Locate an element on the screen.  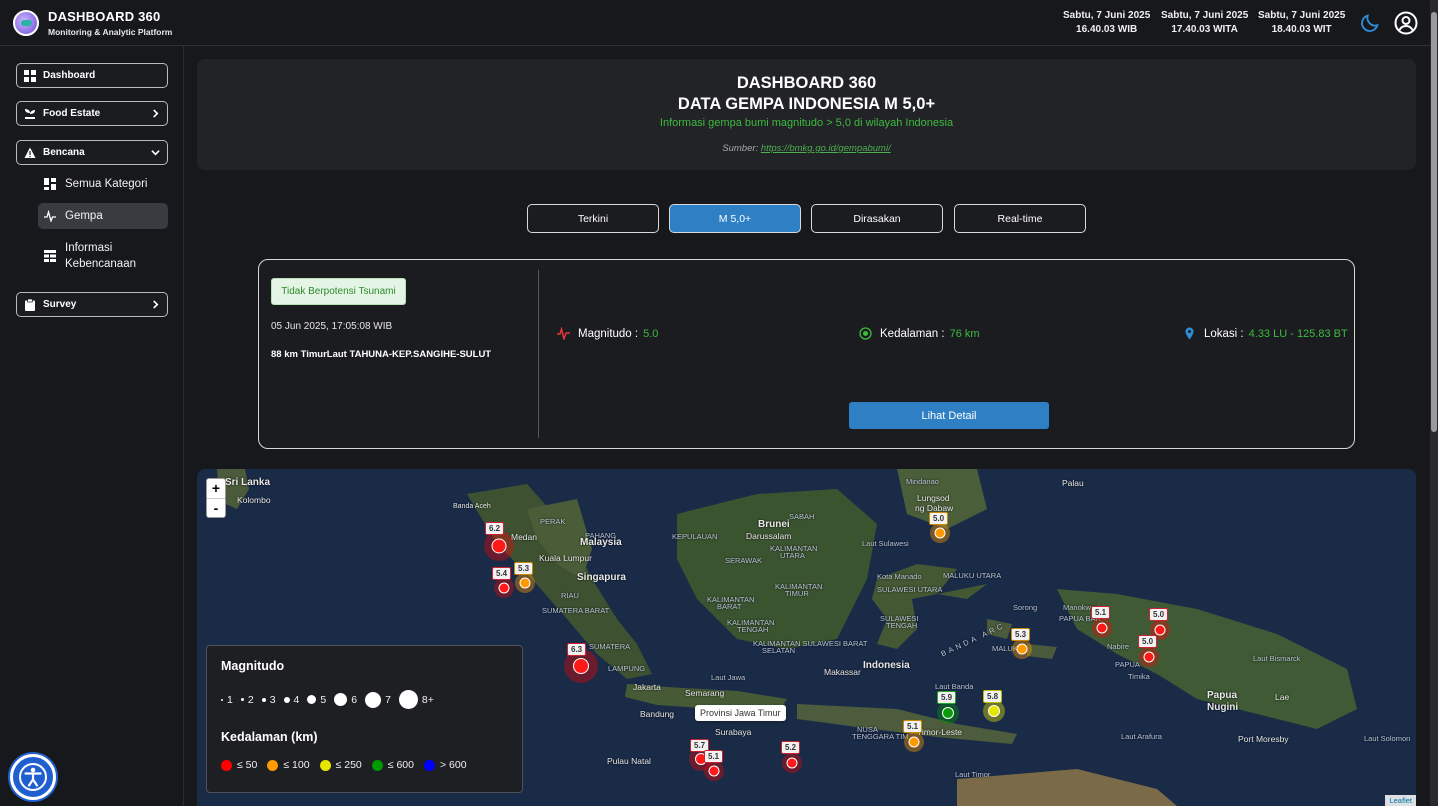
sidebar-subitem-label: Semua Kategori is located at coordinates (106, 184).